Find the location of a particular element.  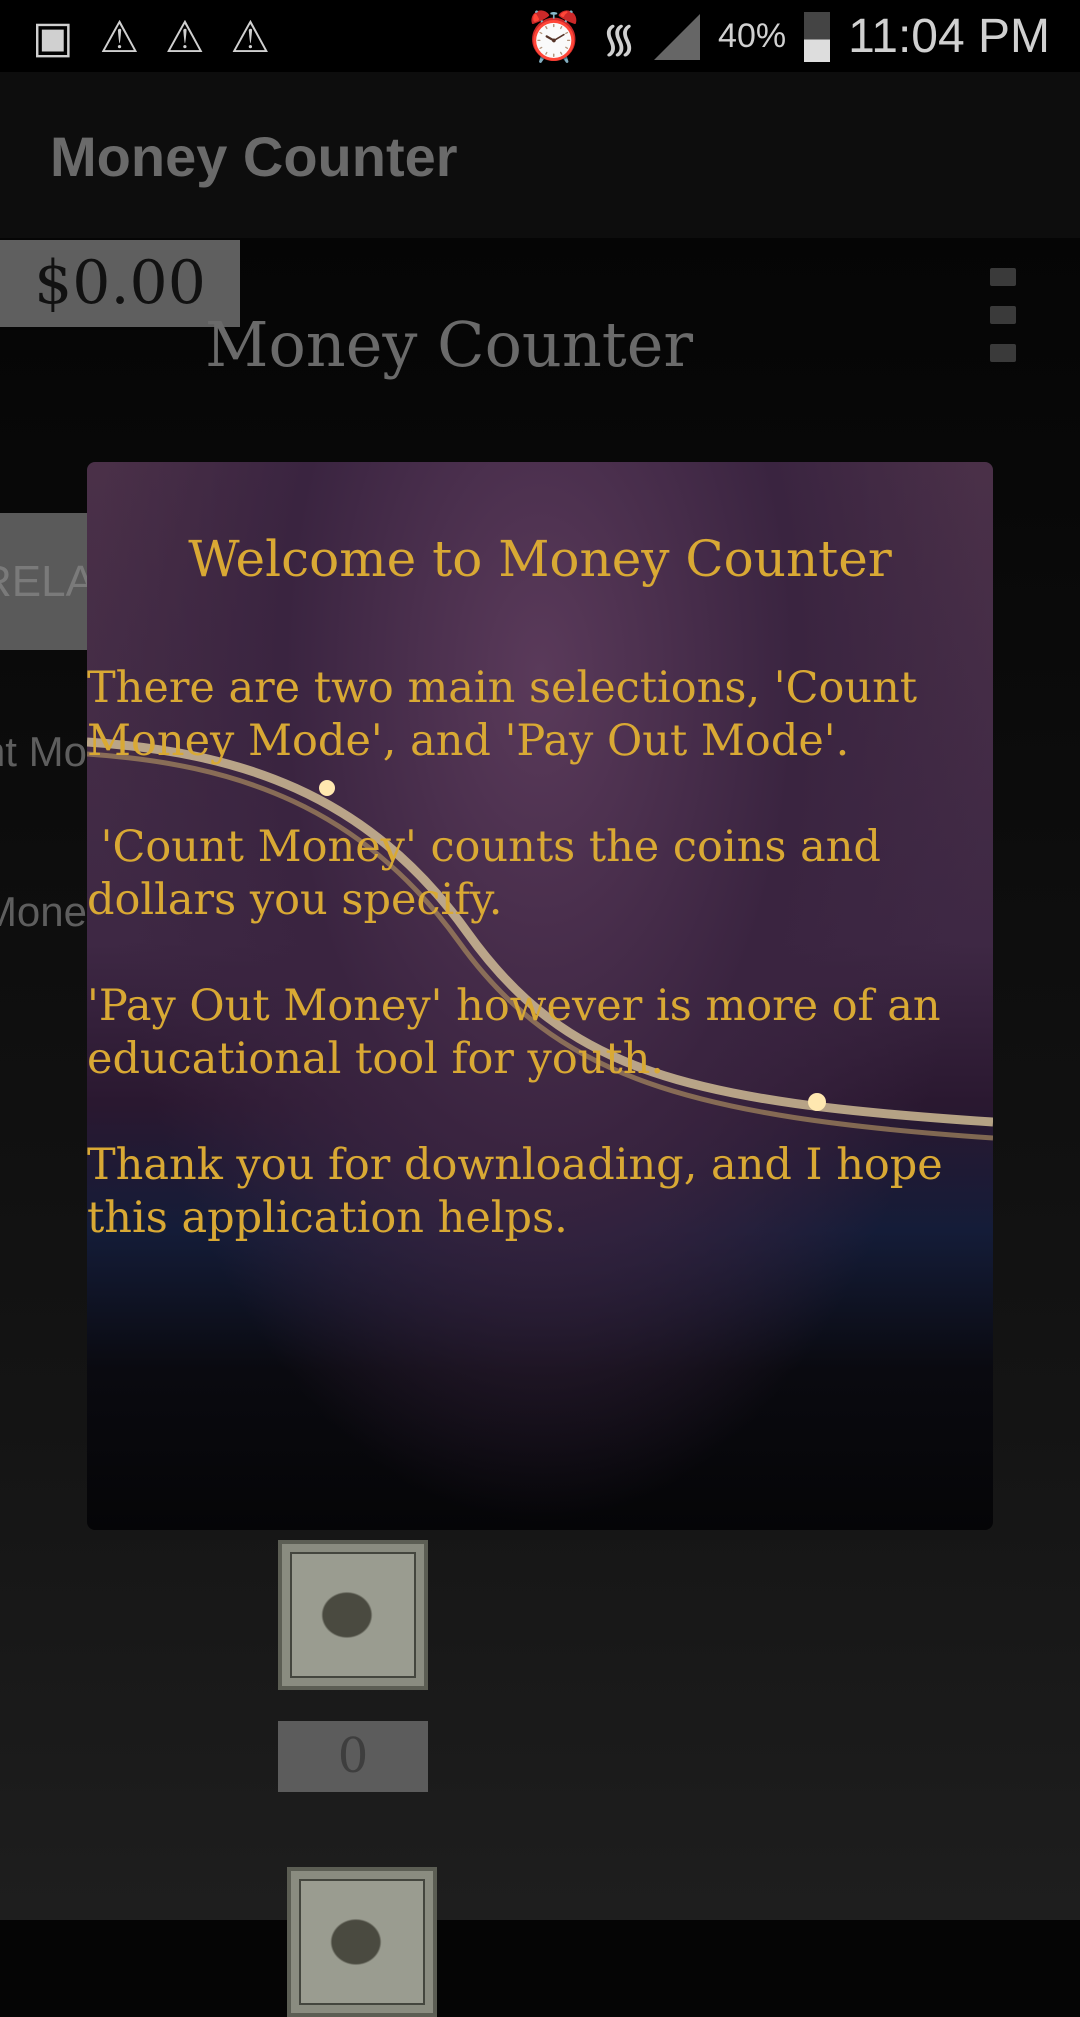

reset-button: RELA is located at coordinates (43, 581).